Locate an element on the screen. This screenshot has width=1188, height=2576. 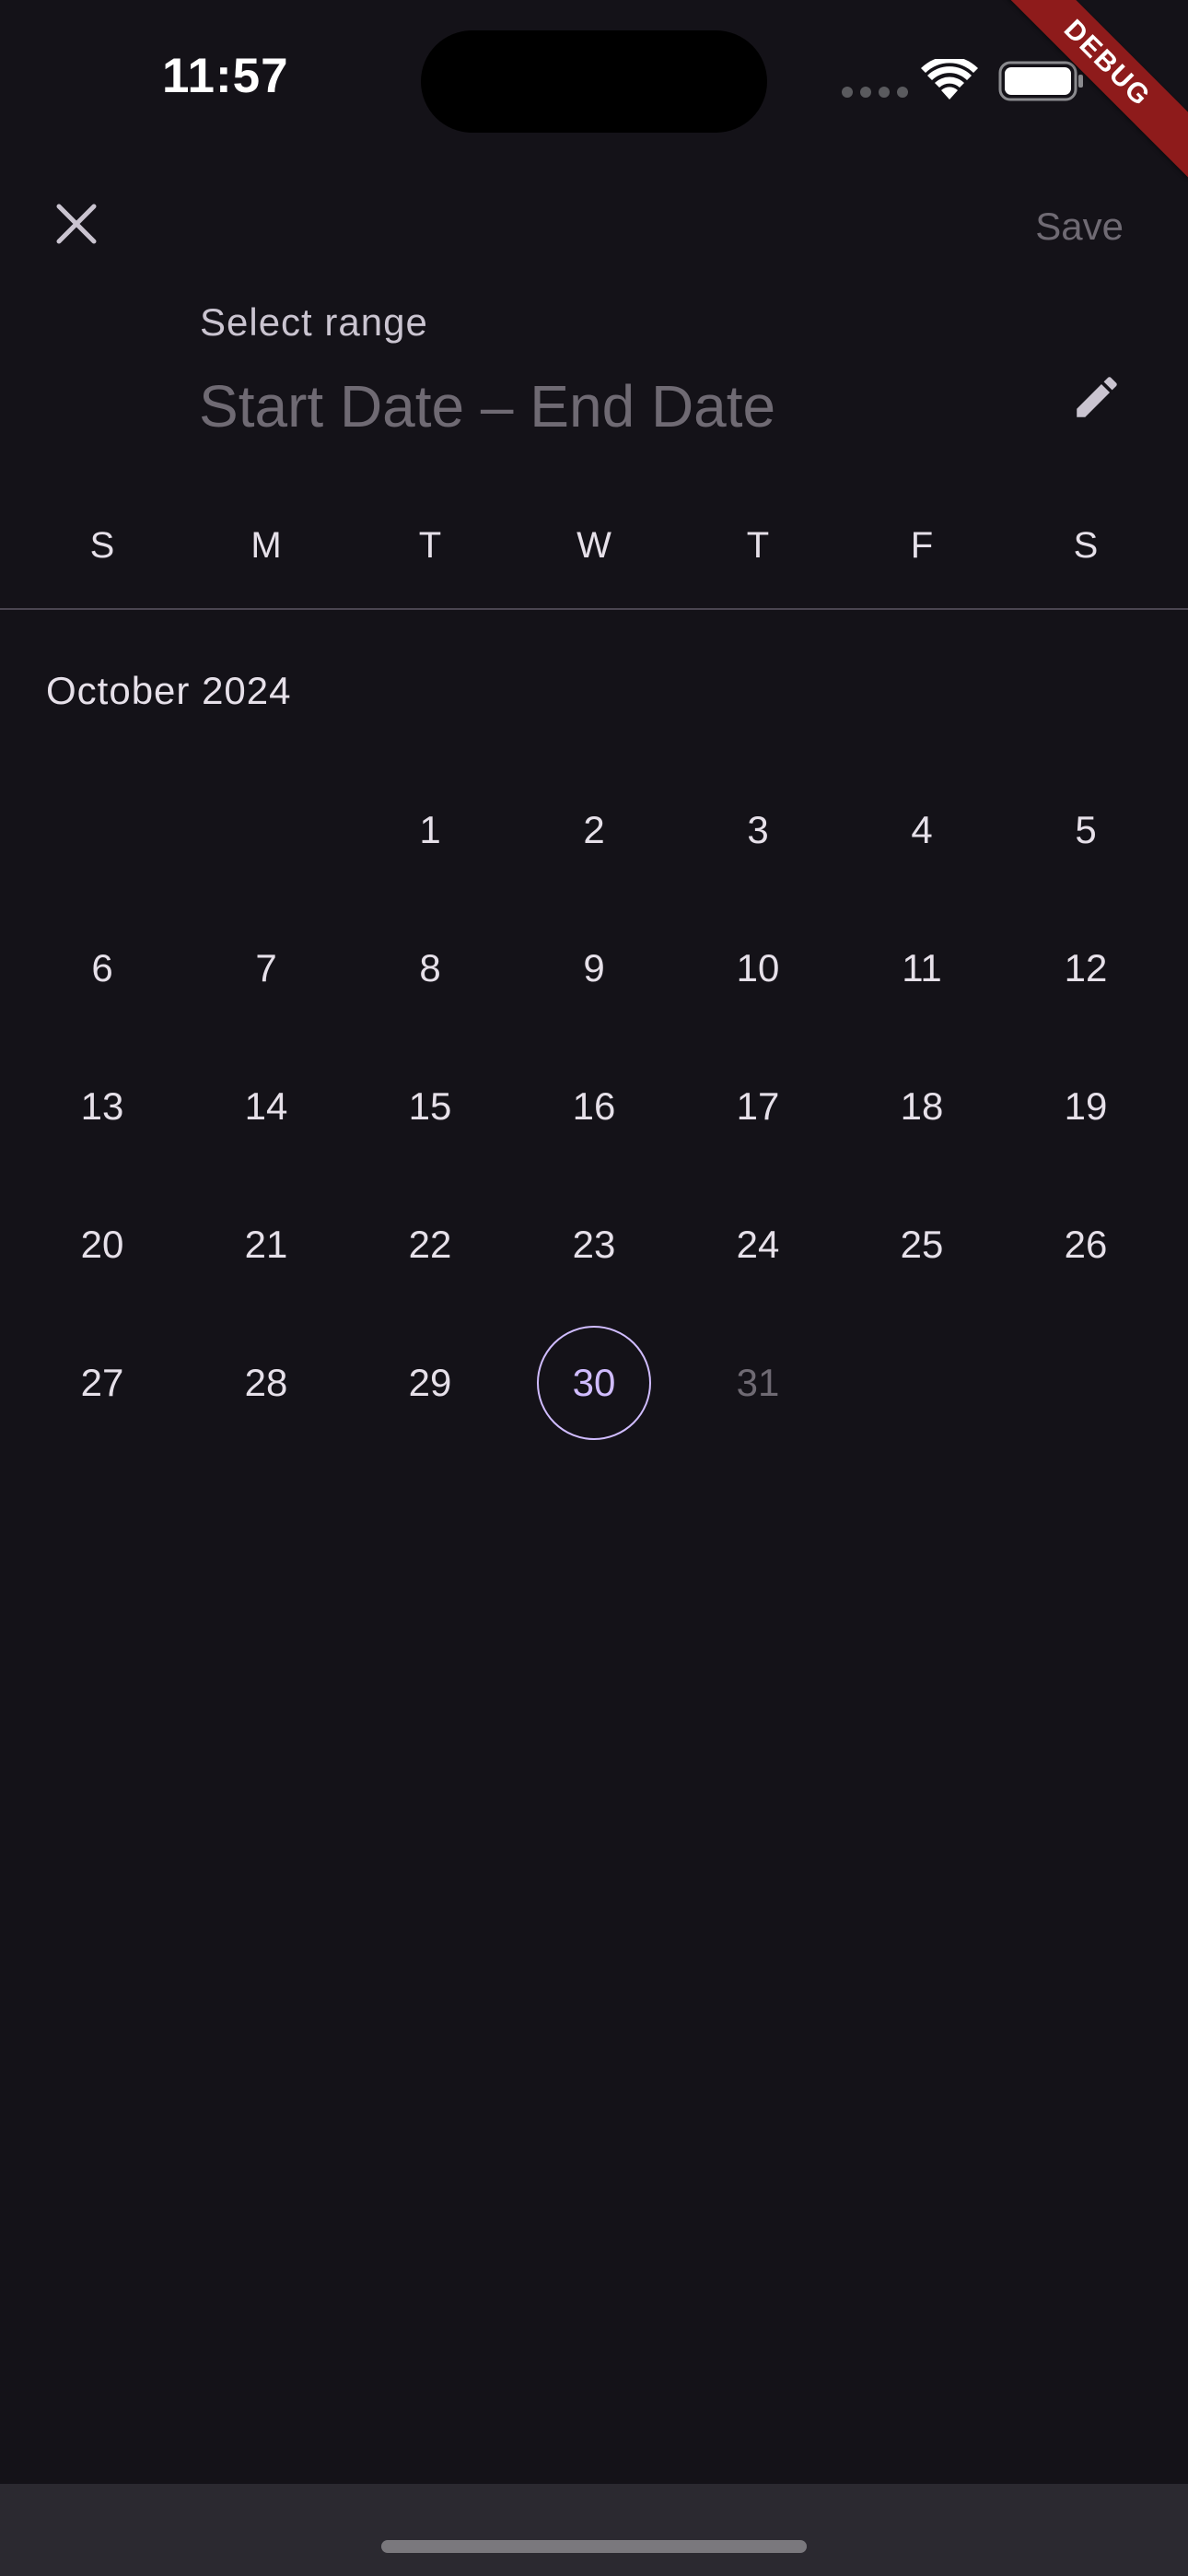
calendar-day-number: 19 is located at coordinates (1086, 1106).